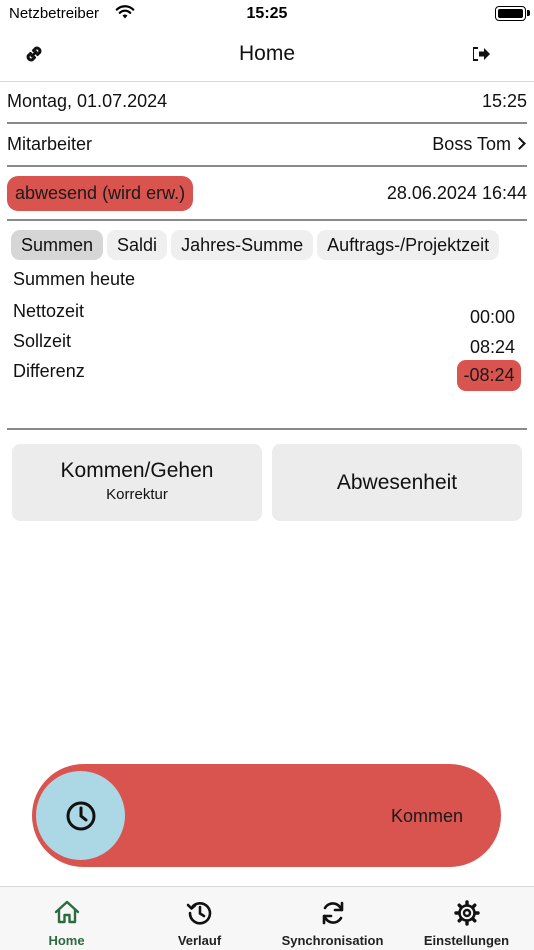  I want to click on status-timestamp: 28.06.2024 16:44, so click(456, 193).